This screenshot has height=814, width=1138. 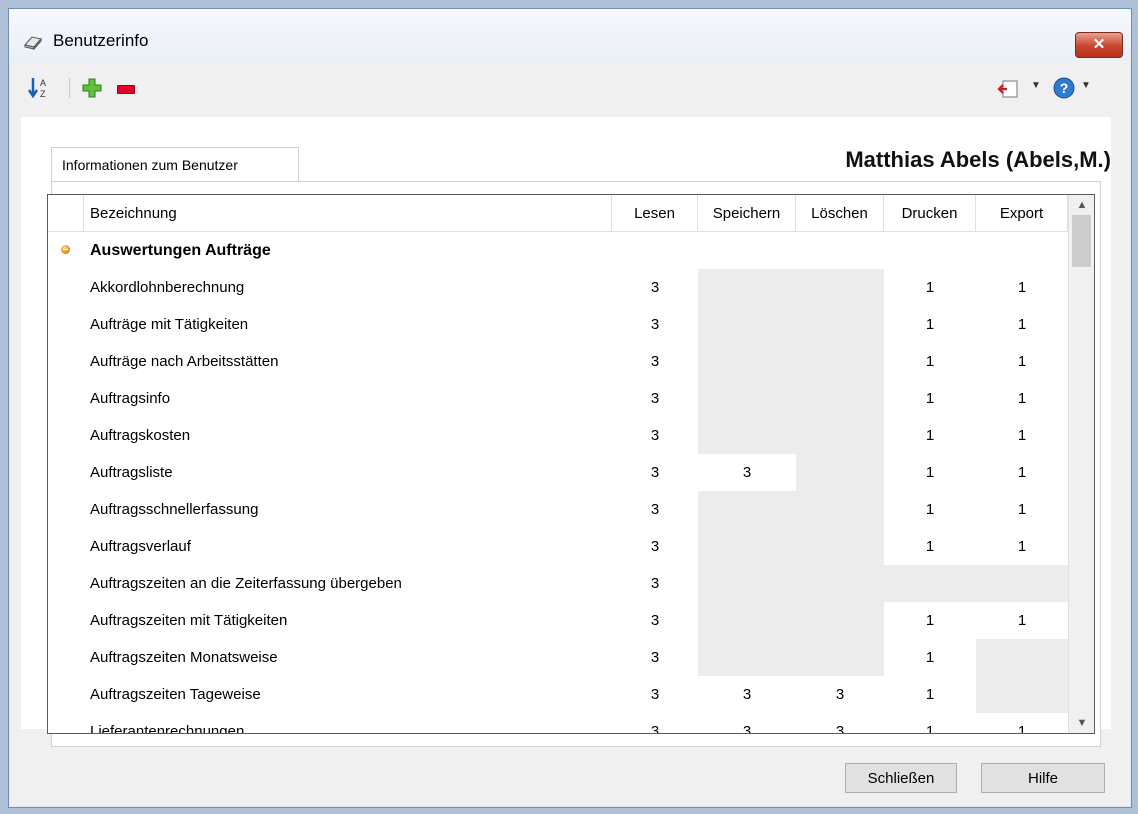 I want to click on scroll-up-icon: ▲, so click(x=1081, y=205).